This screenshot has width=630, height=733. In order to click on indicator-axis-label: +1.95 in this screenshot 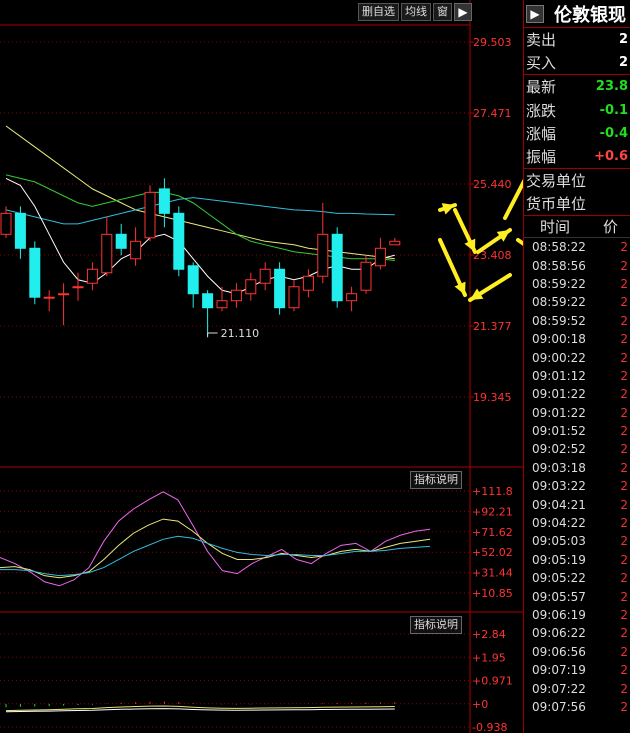, I will do `click(489, 657)`.